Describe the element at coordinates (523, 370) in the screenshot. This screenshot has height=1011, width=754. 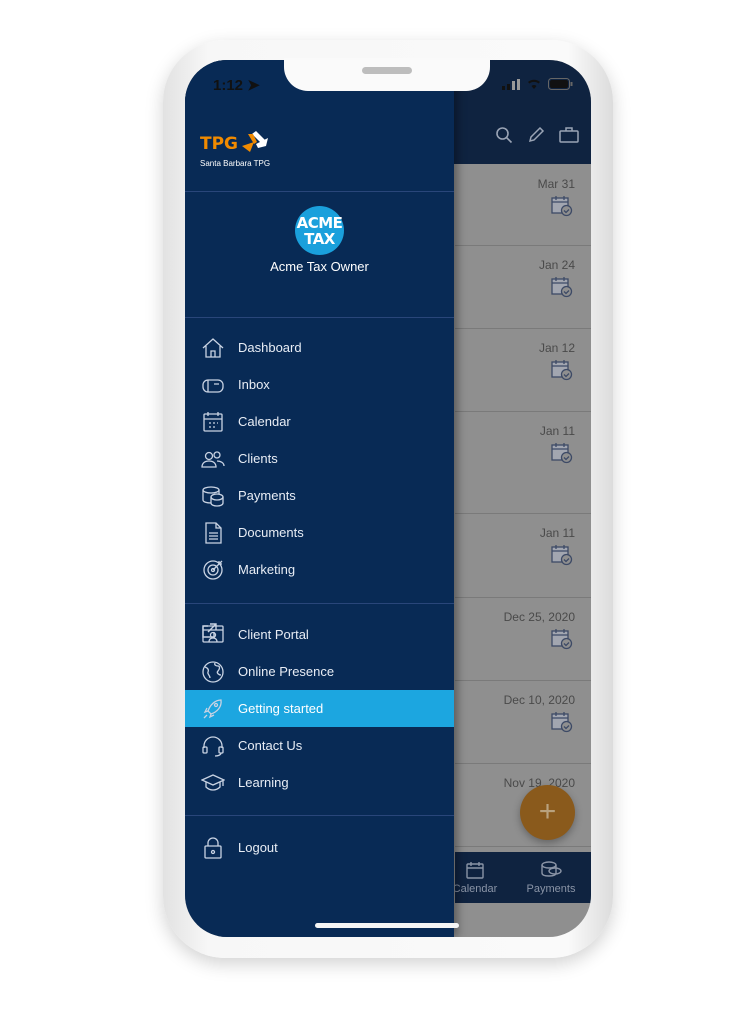
I see `list-item: Jan 12` at that location.